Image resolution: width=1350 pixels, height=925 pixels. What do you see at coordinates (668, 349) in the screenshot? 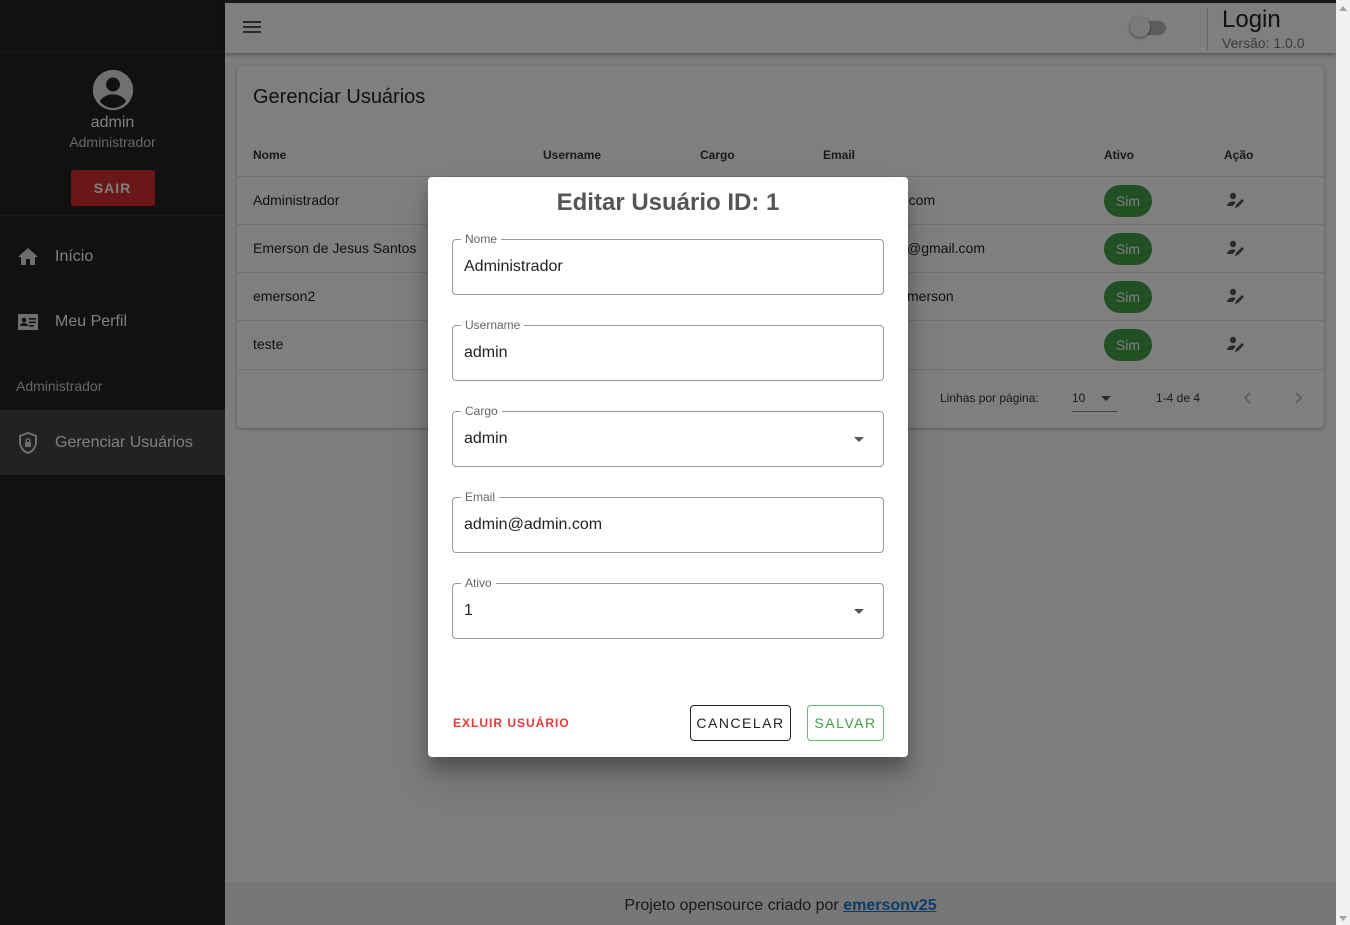
I see `username-field: Username admin` at bounding box center [668, 349].